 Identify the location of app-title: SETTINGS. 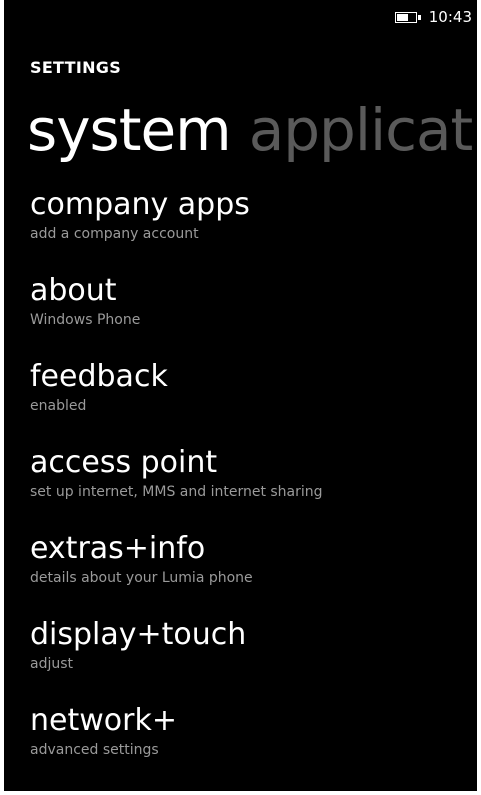
(76, 67).